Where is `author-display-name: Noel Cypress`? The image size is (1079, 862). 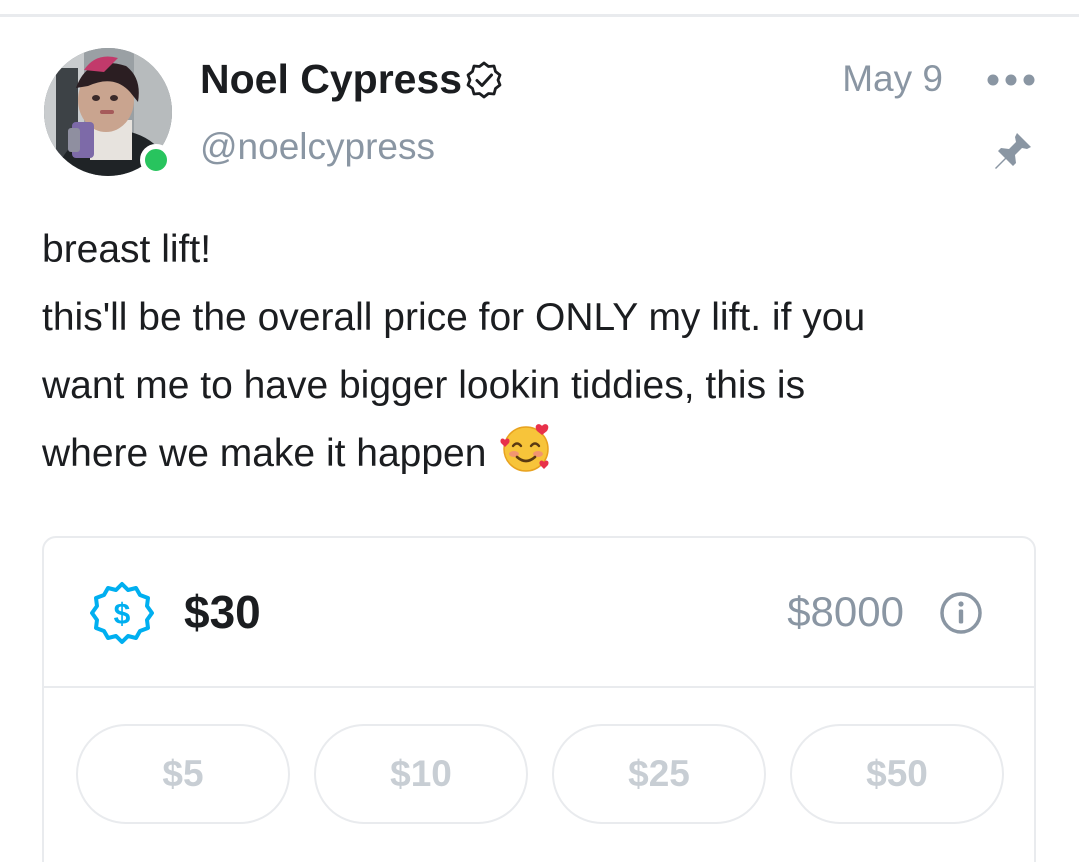
author-display-name: Noel Cypress is located at coordinates (352, 79).